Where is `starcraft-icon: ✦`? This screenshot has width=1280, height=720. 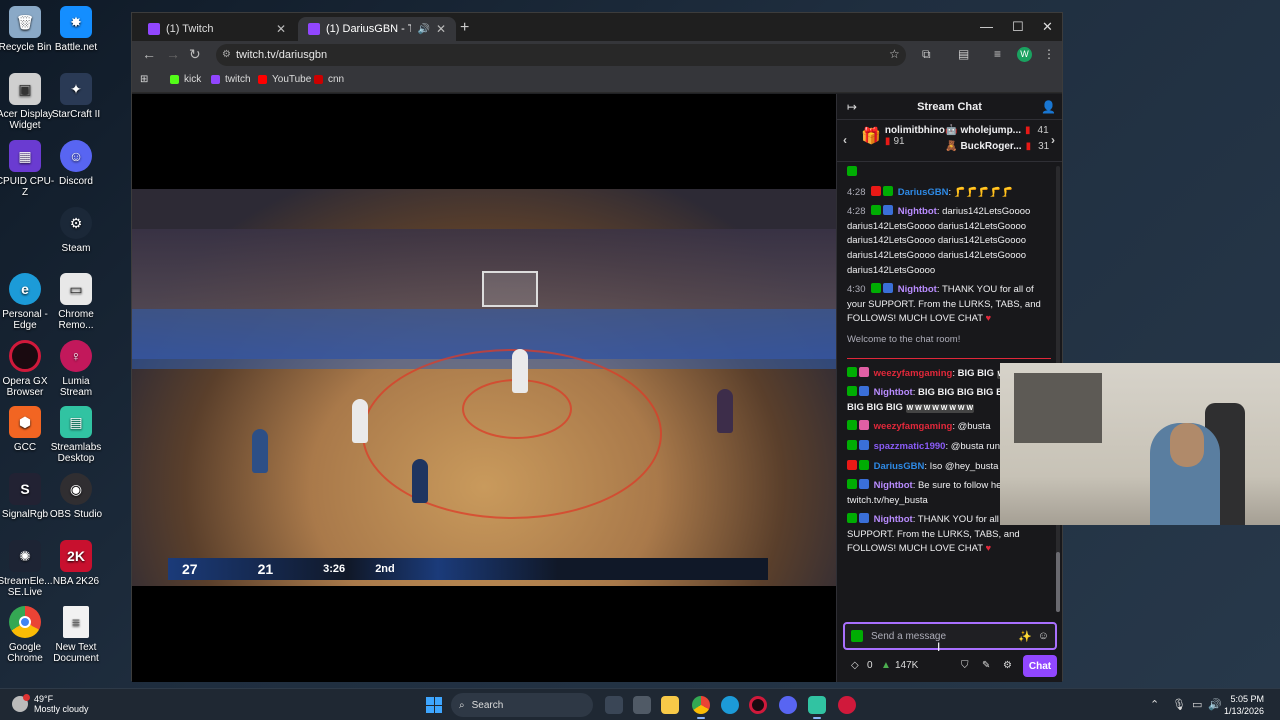 starcraft-icon: ✦ is located at coordinates (76, 89).